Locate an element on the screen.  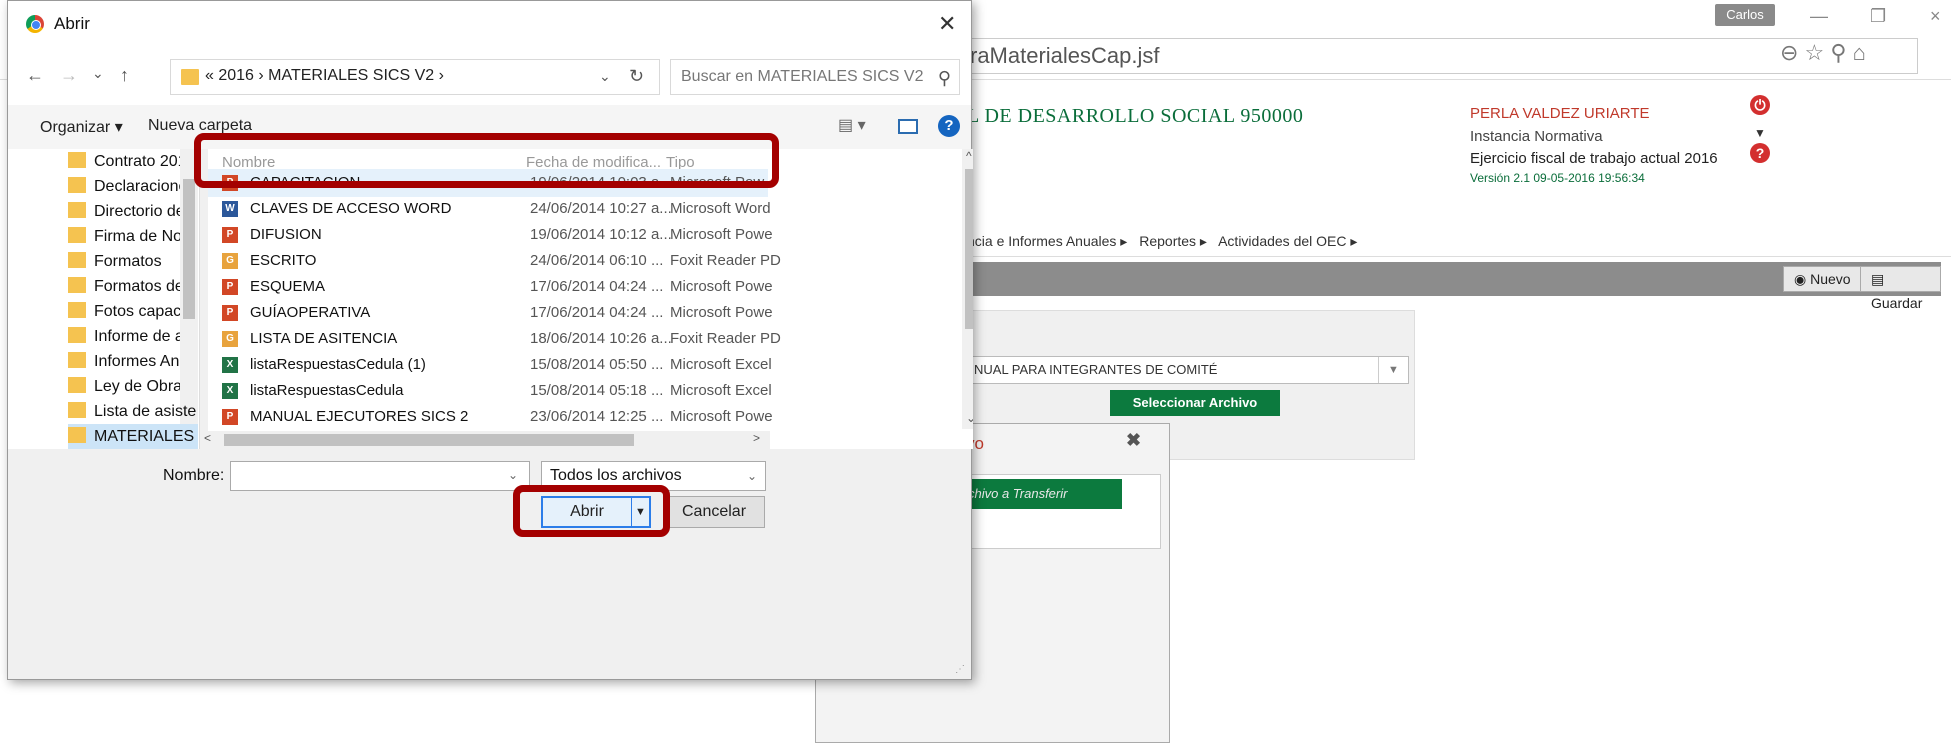
path-text: « 2016 › MATERIALES SICS V2 › is located at coordinates (324, 76).